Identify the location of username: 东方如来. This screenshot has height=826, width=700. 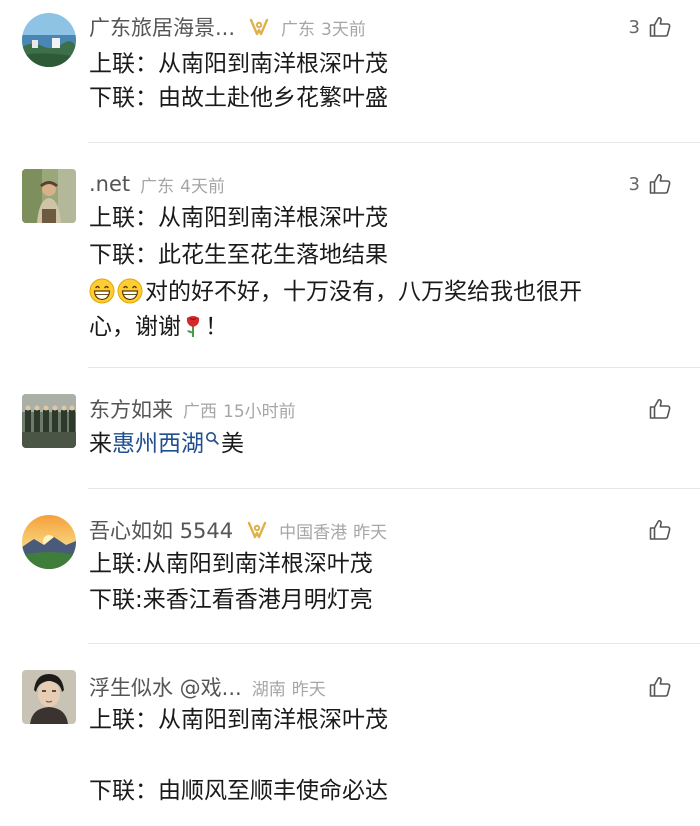
(131, 409).